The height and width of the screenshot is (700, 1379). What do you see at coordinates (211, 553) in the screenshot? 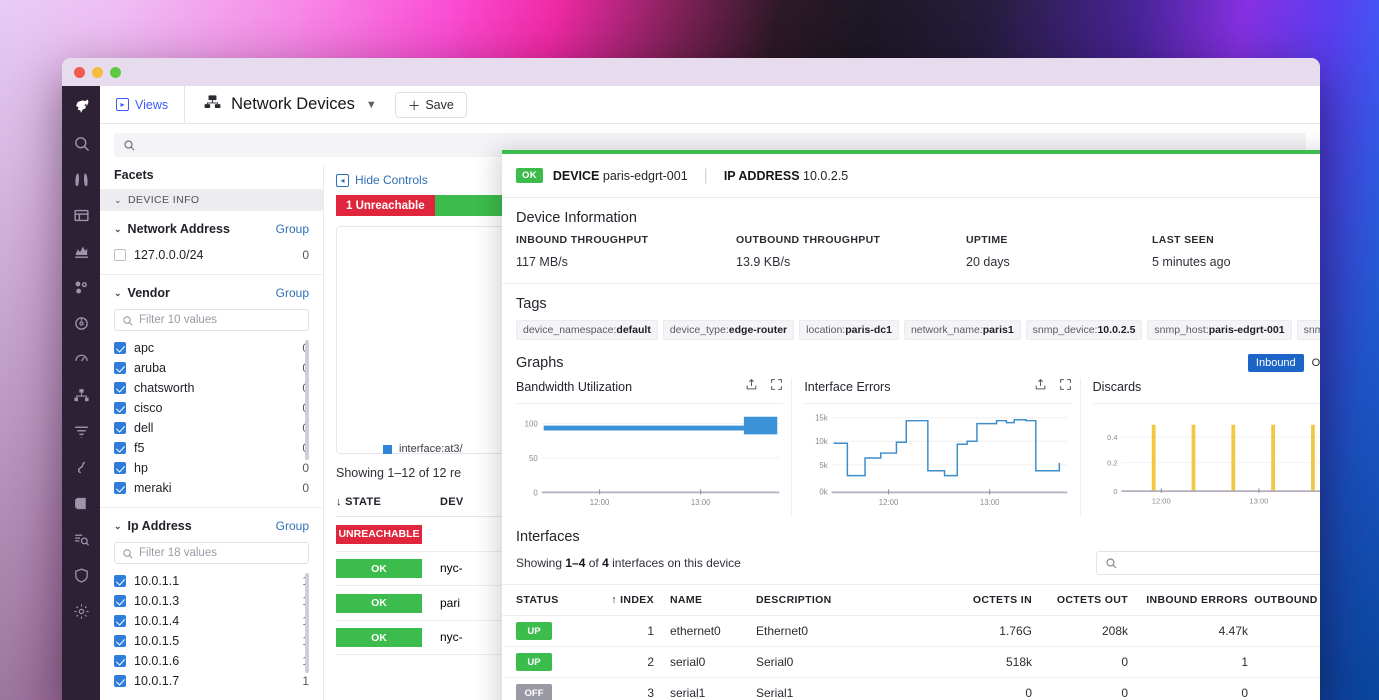
I see `facet-filter-input-ip: Filter 18 values` at bounding box center [211, 553].